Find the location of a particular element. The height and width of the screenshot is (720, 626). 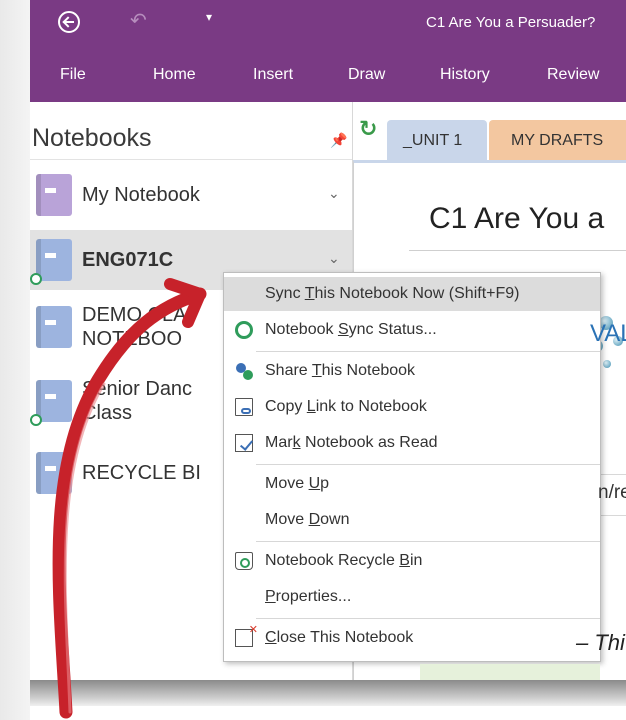

page-italic-fragment: – Thi is located at coordinates (600, 642).